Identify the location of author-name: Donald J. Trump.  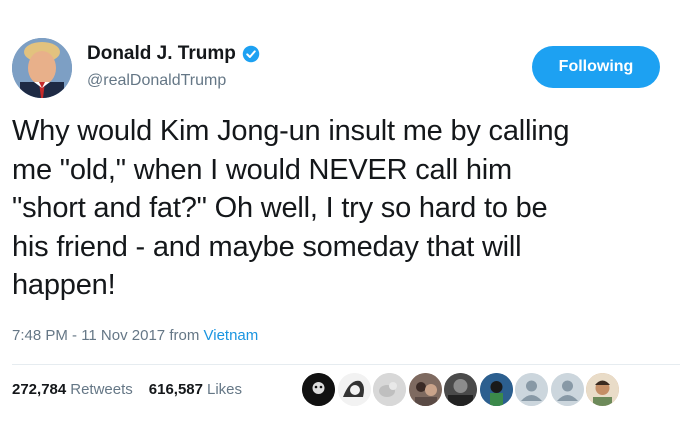
(161, 54).